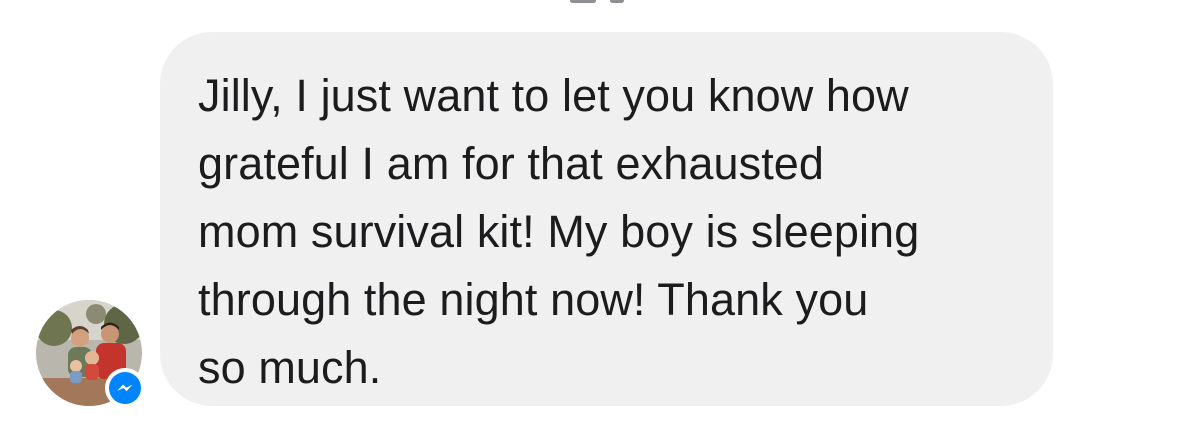 This screenshot has width=1192, height=429. I want to click on message-line: through the night now! Thank you, so click(533, 299).